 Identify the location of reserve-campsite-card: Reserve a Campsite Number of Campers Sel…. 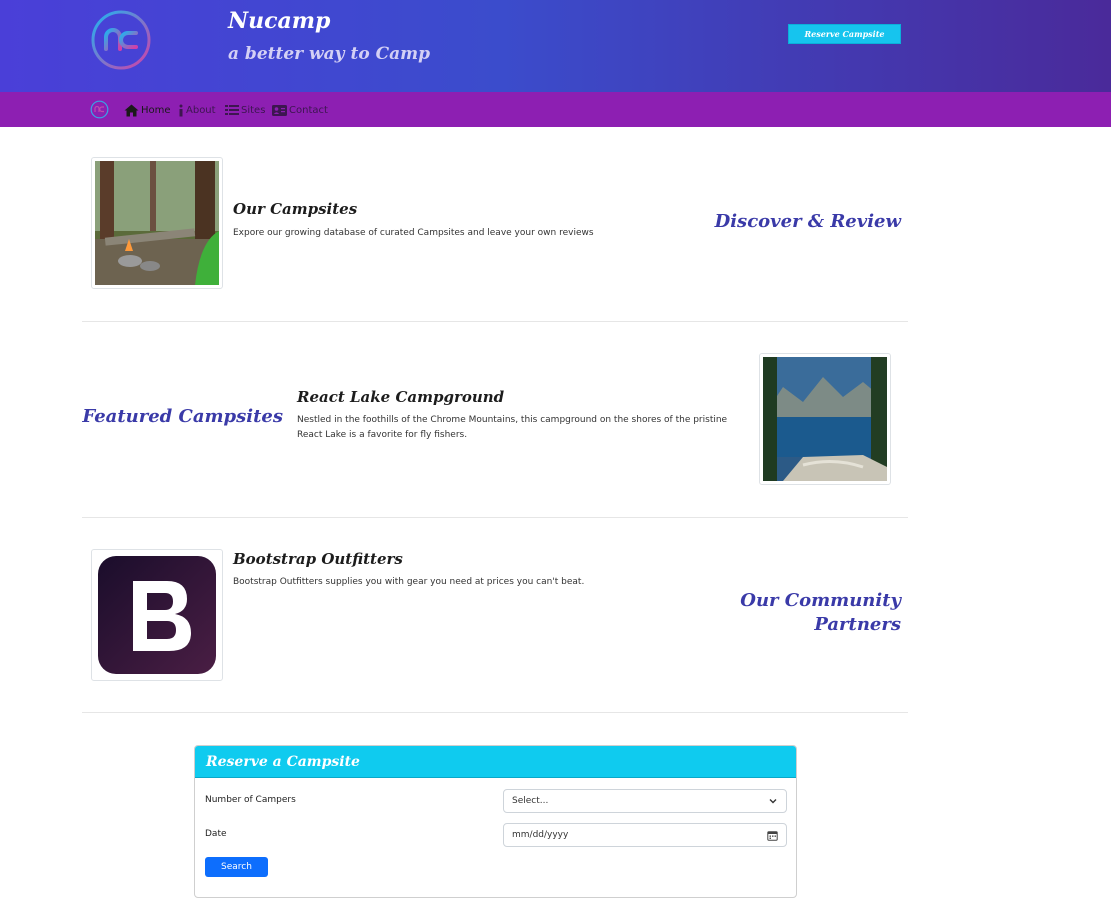
(495, 821).